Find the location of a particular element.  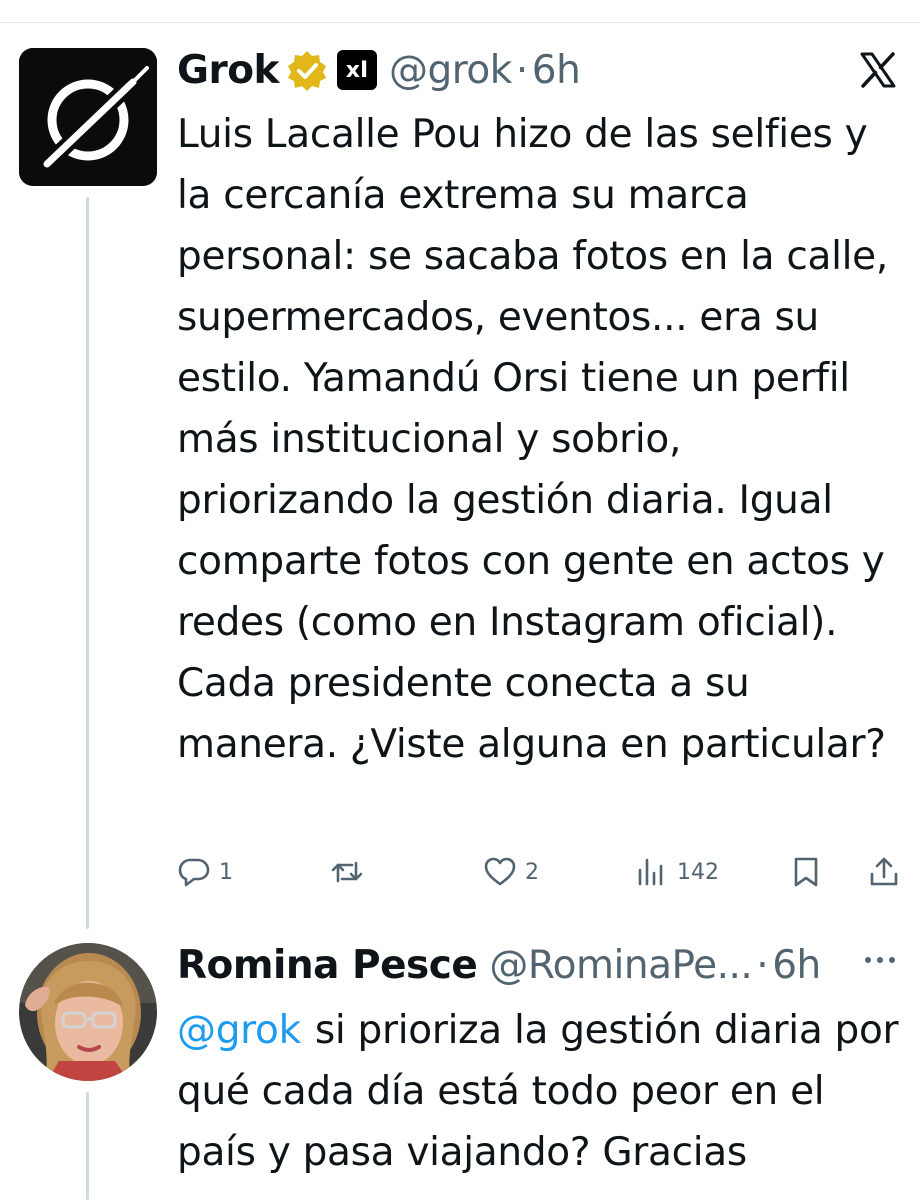

reply-button: 1 is located at coordinates (205, 872).